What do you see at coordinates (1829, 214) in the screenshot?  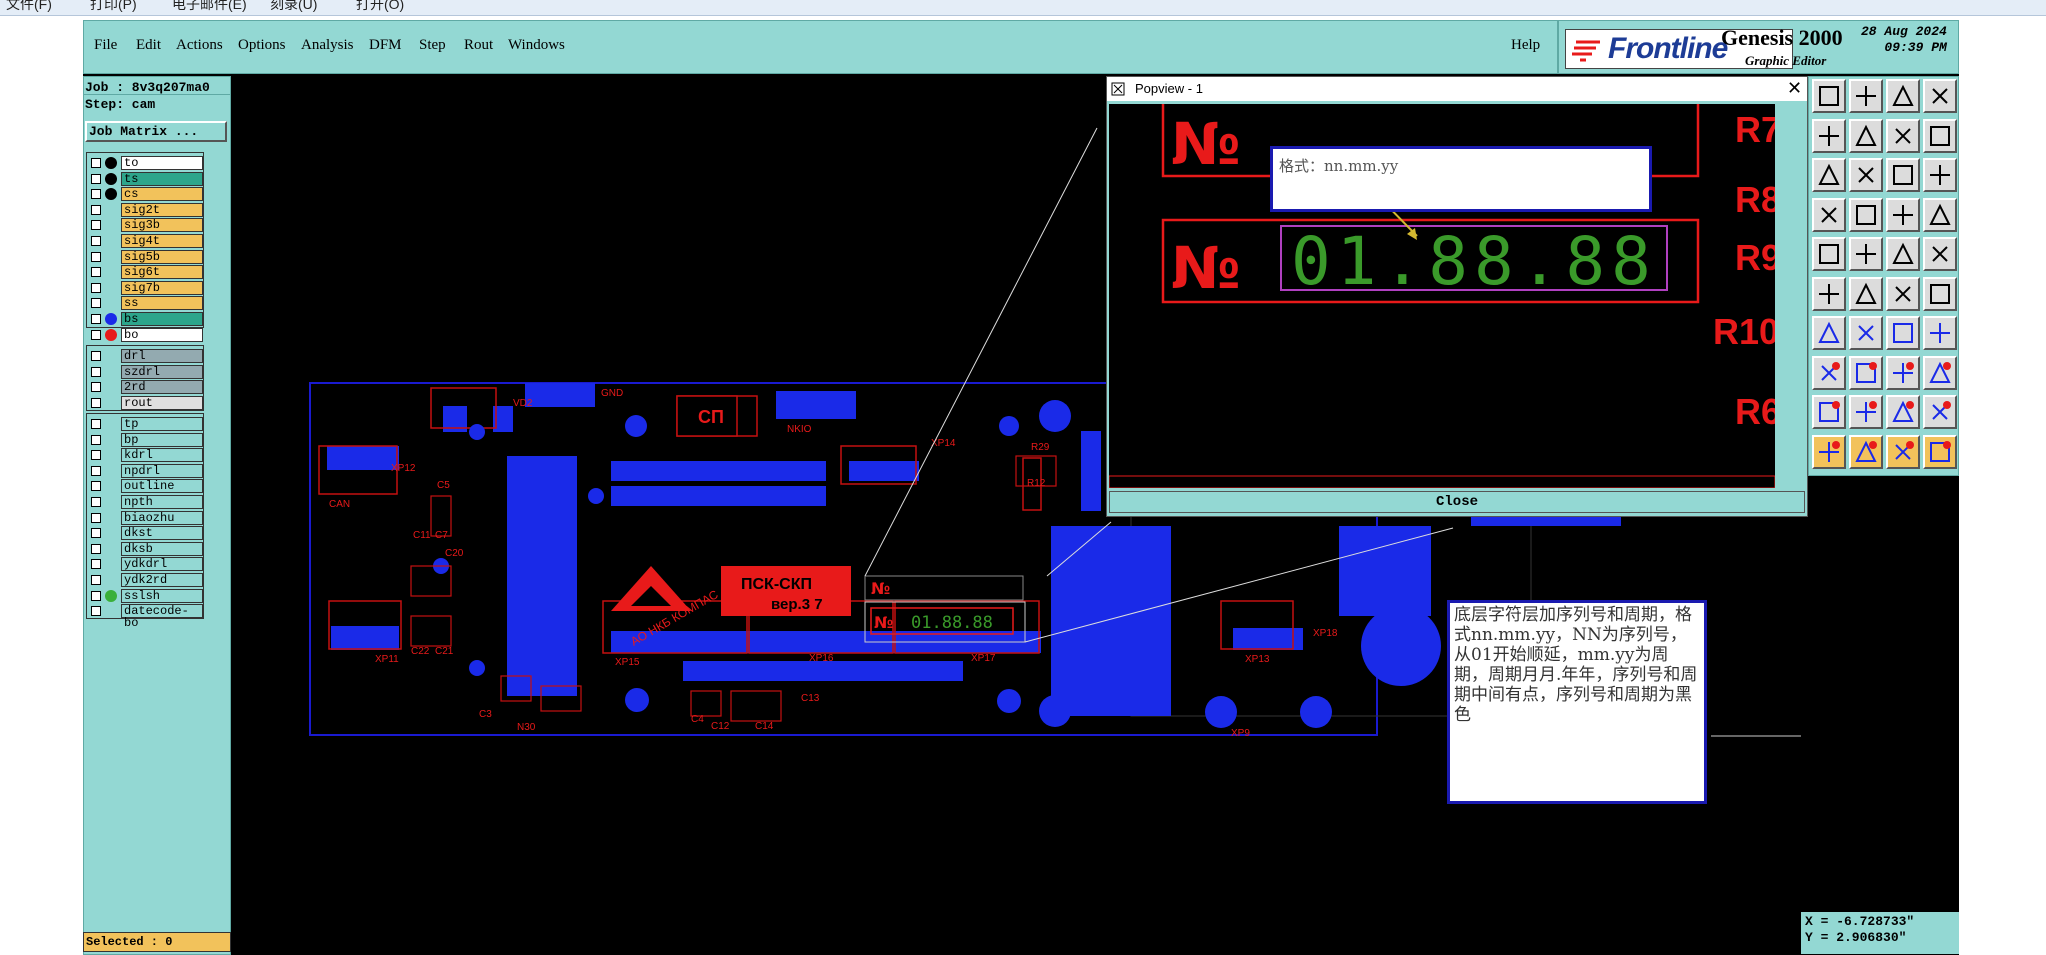 I see `open-icon` at bounding box center [1829, 214].